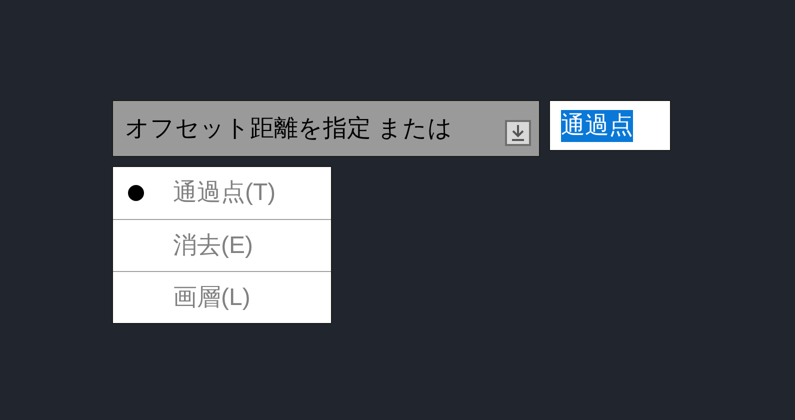  What do you see at coordinates (289, 129) in the screenshot?
I see `prompt-text: オフセット距離を指定 または` at bounding box center [289, 129].